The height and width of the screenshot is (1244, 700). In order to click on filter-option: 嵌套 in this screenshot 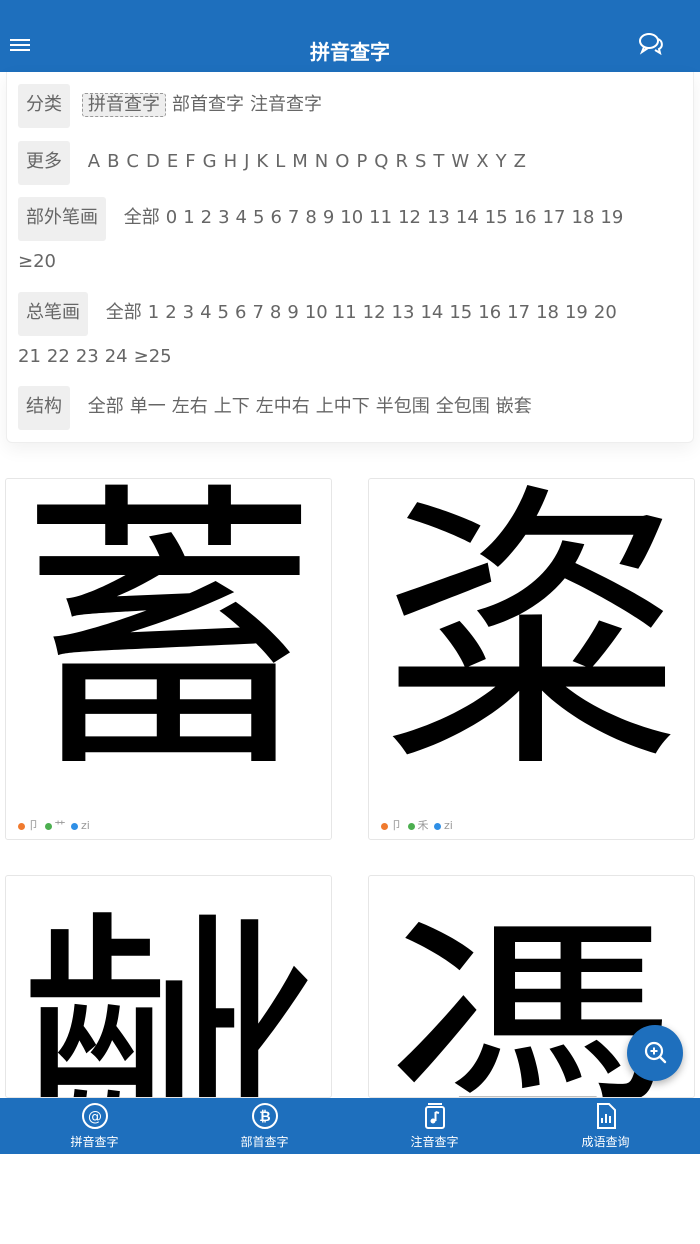, I will do `click(514, 407)`.